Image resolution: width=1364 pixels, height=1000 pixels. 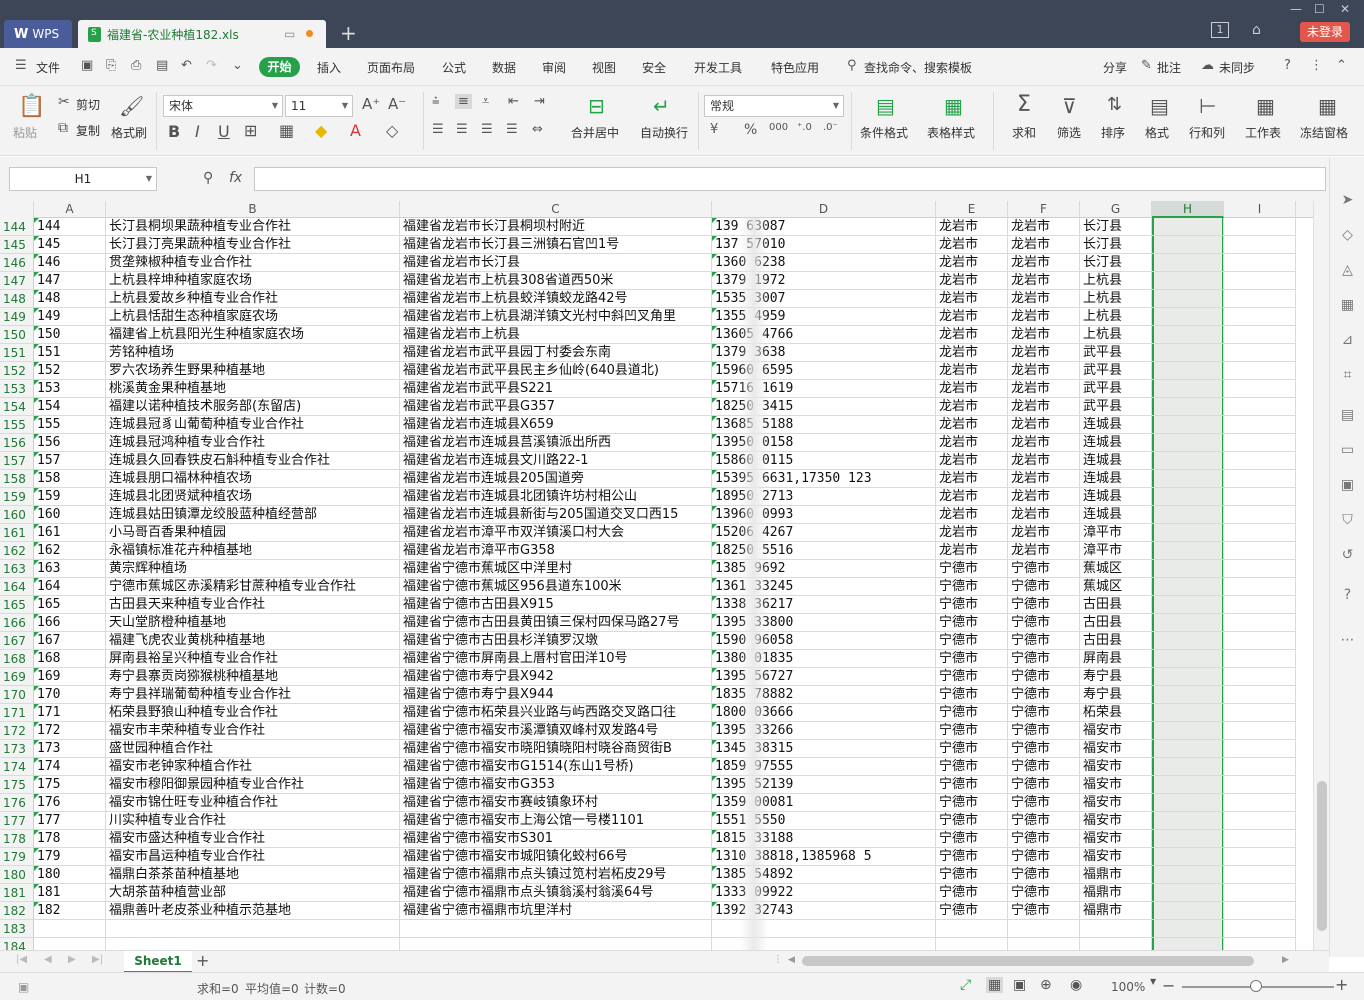 I want to click on row-number: 151, so click(x=17, y=353).